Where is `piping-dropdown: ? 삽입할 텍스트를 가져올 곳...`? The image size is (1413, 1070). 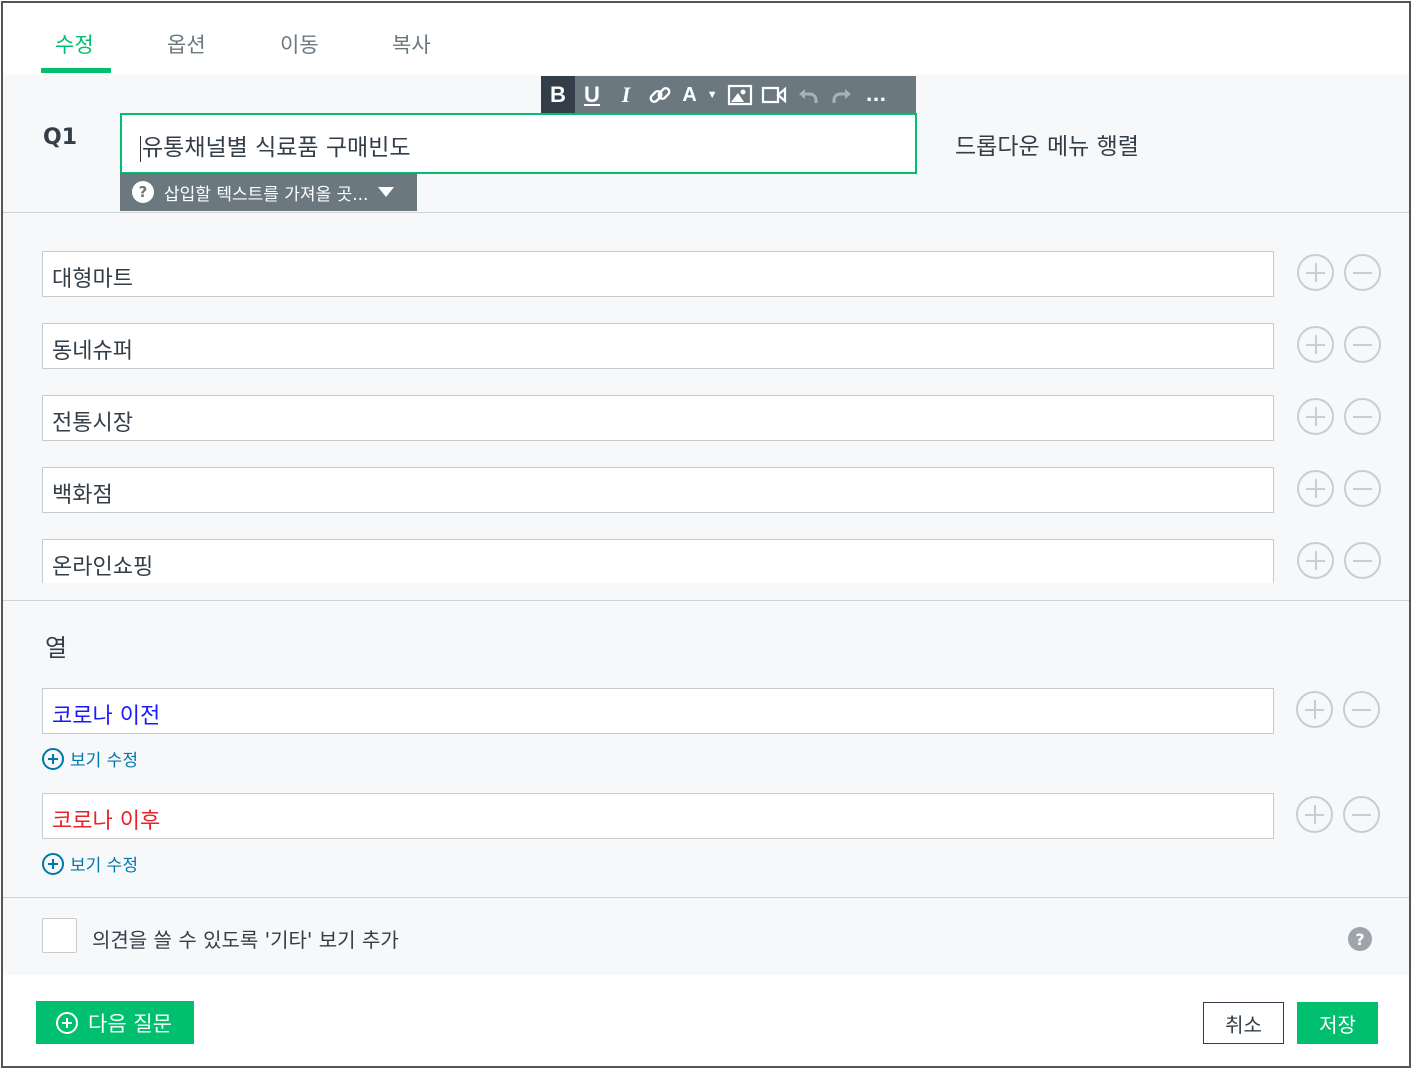 piping-dropdown: ? 삽입할 텍스트를 가져올 곳... is located at coordinates (268, 192).